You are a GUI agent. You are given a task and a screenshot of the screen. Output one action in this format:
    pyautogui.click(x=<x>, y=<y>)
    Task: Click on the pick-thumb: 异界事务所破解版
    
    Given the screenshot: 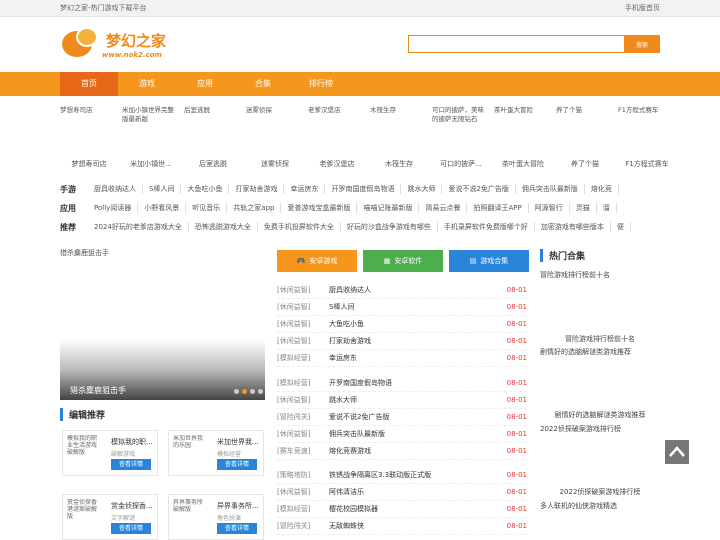 What is the action you would take?
    pyautogui.click(x=189, y=518)
    